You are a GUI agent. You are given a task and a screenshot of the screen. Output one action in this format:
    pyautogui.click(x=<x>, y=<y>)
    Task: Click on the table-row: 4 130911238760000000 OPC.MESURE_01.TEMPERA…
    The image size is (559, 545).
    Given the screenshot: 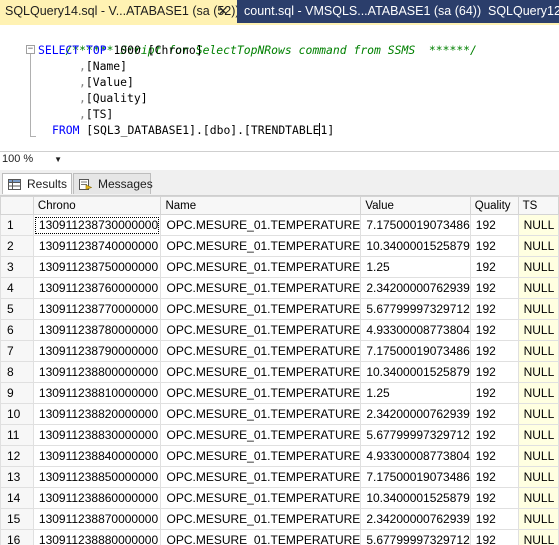 What is the action you would take?
    pyautogui.click(x=279, y=288)
    